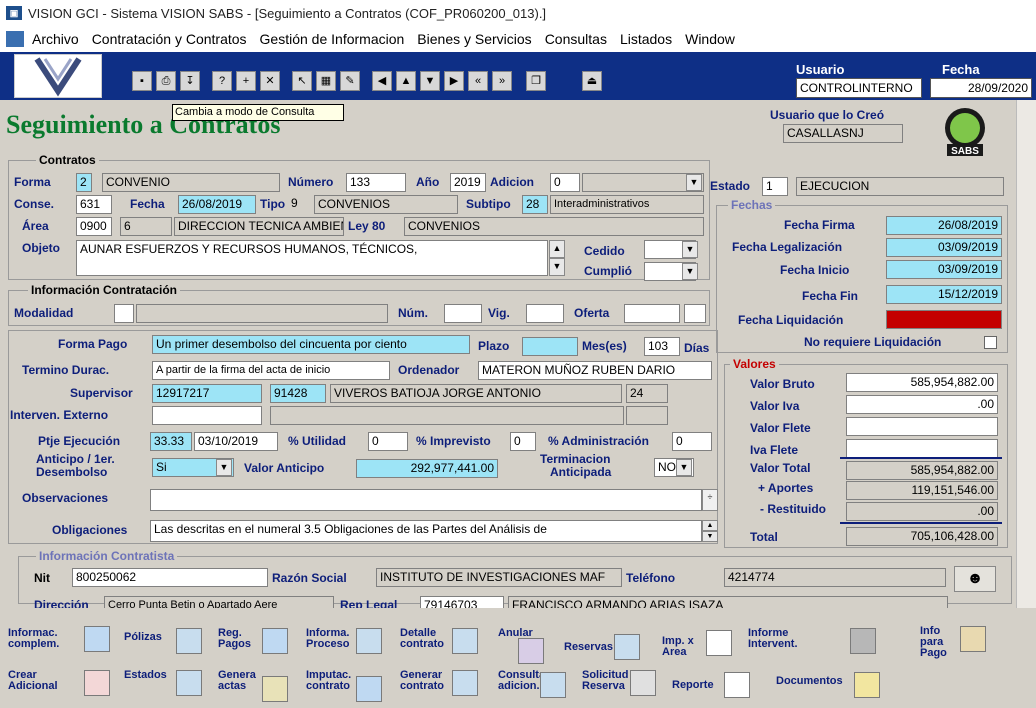 The image size is (1036, 708). What do you see at coordinates (975, 579) in the screenshot?
I see `contact-icon: ☻` at bounding box center [975, 579].